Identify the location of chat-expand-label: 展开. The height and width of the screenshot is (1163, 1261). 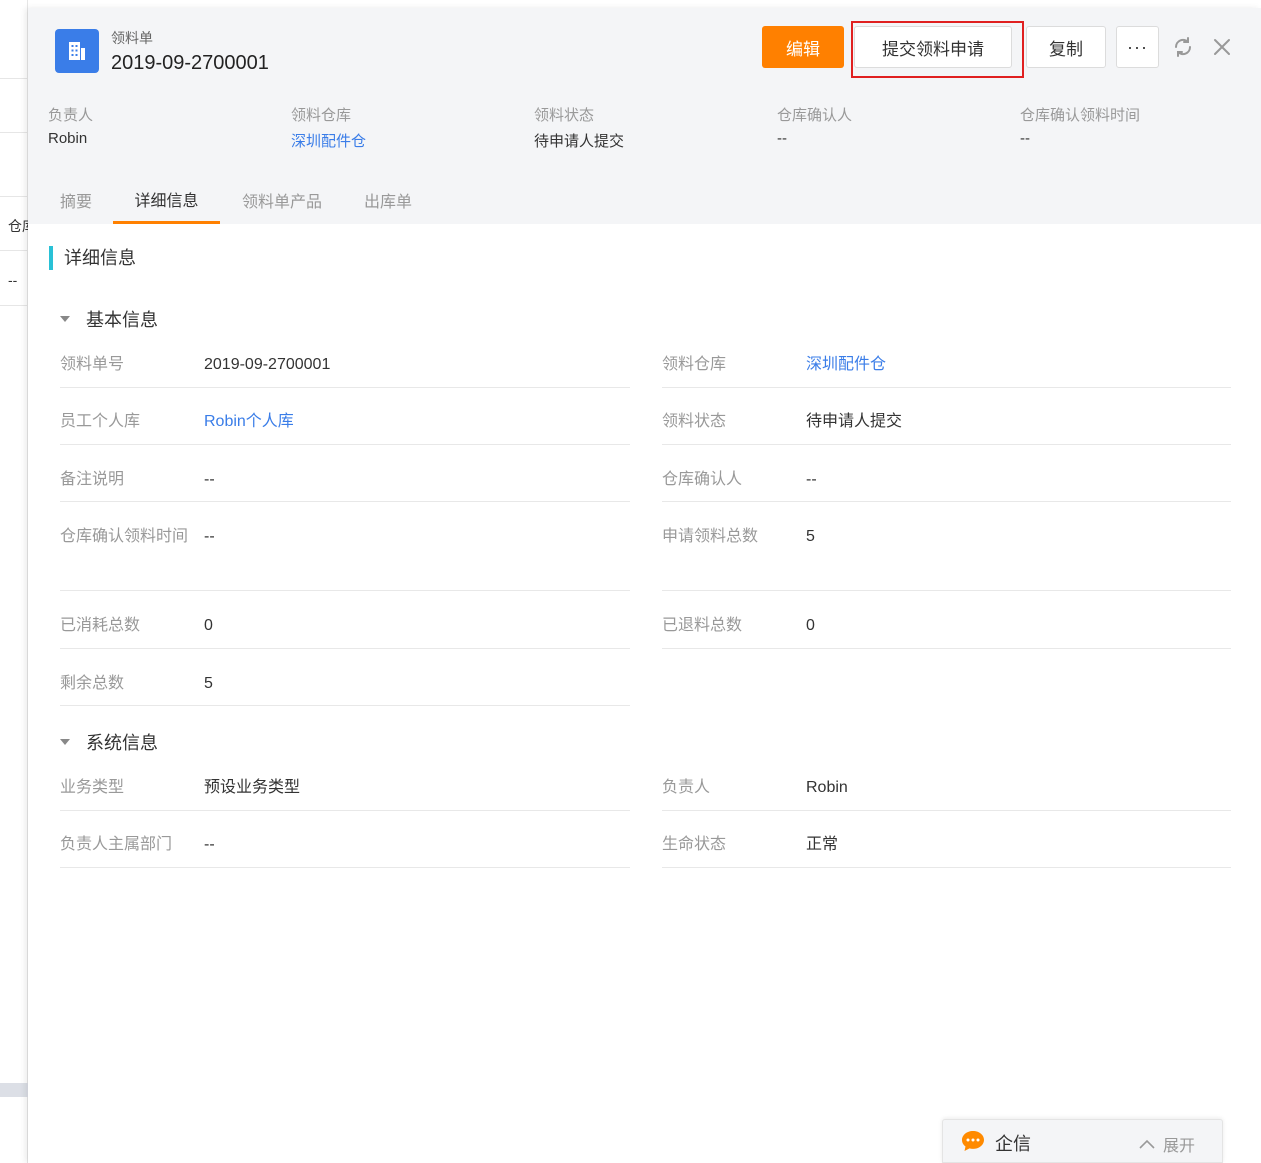
(1179, 1146).